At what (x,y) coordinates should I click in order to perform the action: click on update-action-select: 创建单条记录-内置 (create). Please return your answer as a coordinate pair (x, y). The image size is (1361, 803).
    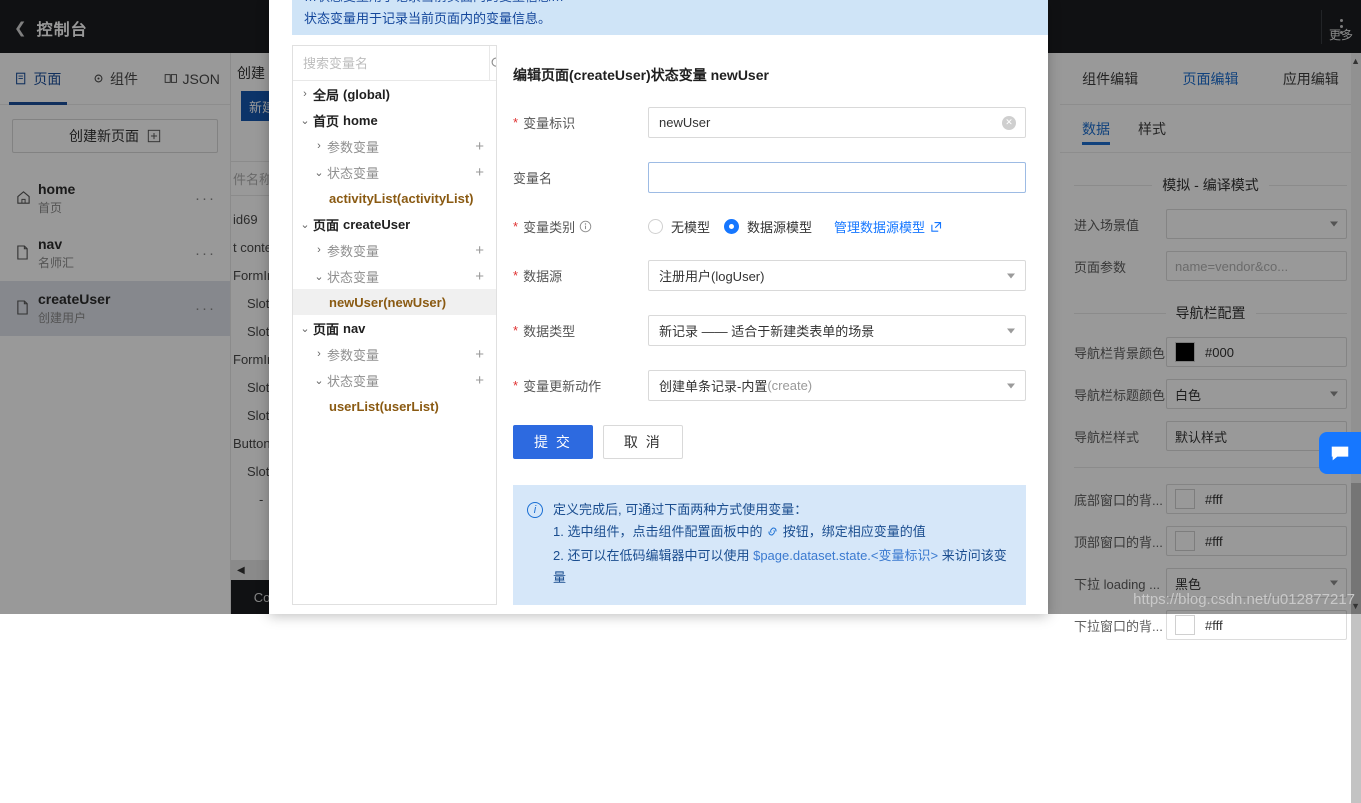
    Looking at the image, I should click on (837, 385).